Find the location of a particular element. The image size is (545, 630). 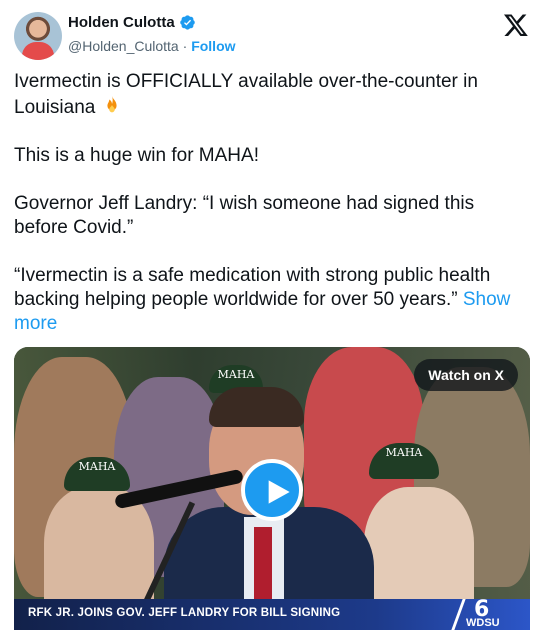

watch-on-x-button: Watch on X is located at coordinates (466, 375).